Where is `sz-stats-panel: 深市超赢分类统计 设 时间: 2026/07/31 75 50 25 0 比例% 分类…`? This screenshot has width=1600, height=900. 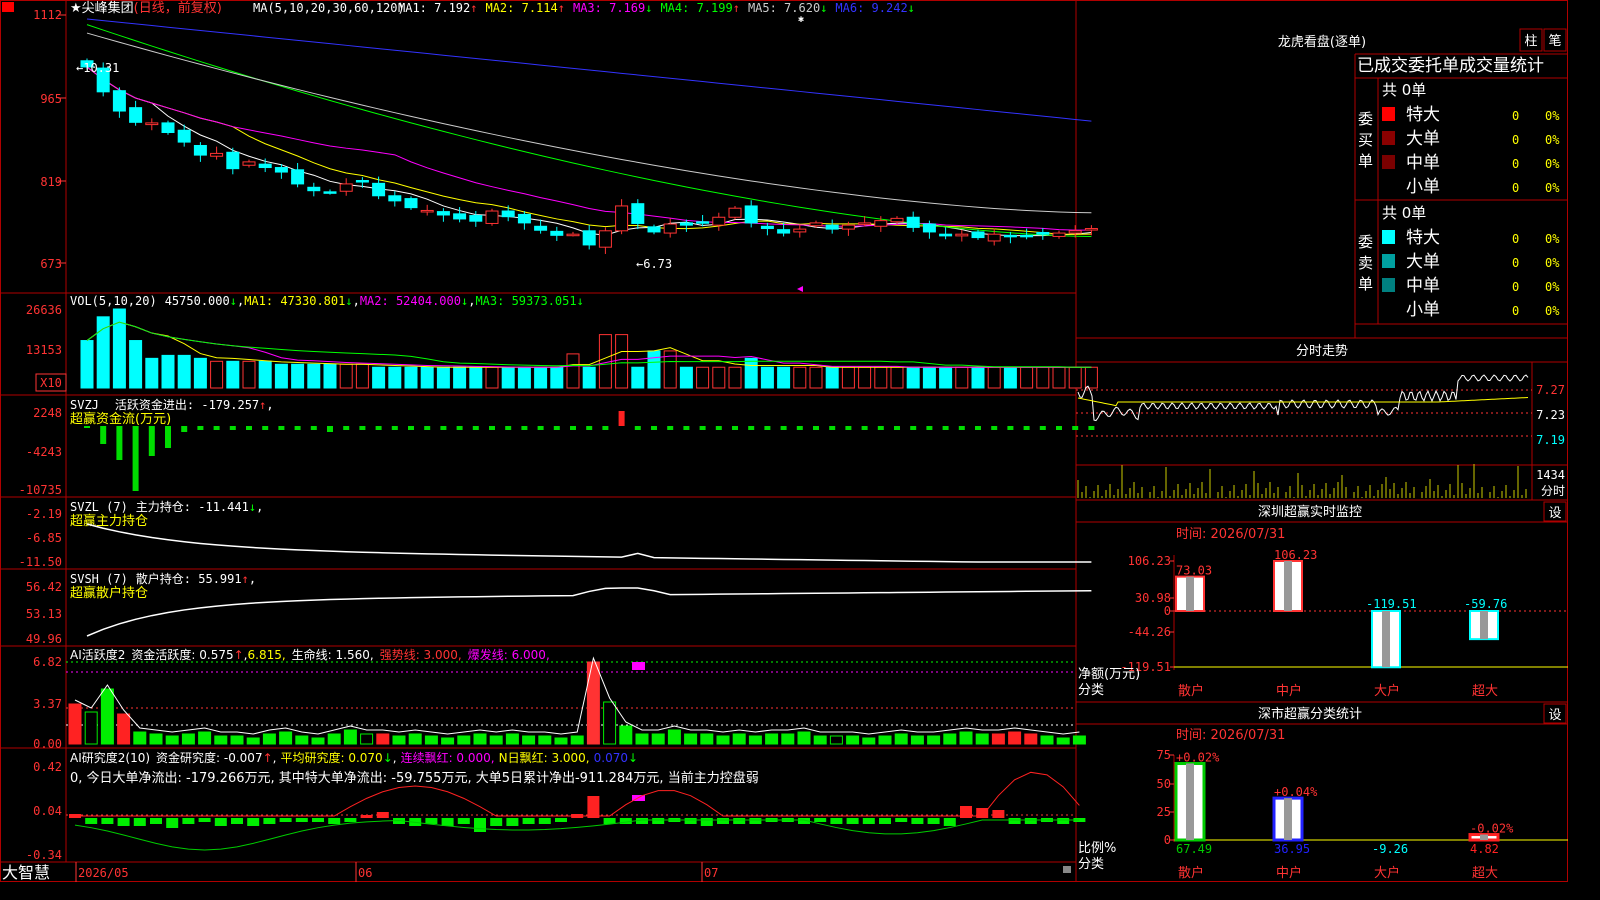
sz-stats-panel: 深市超赢分类统计 设 时间: 2026/07/31 75 50 25 0 比例% 分类… is located at coordinates (1323, 792).